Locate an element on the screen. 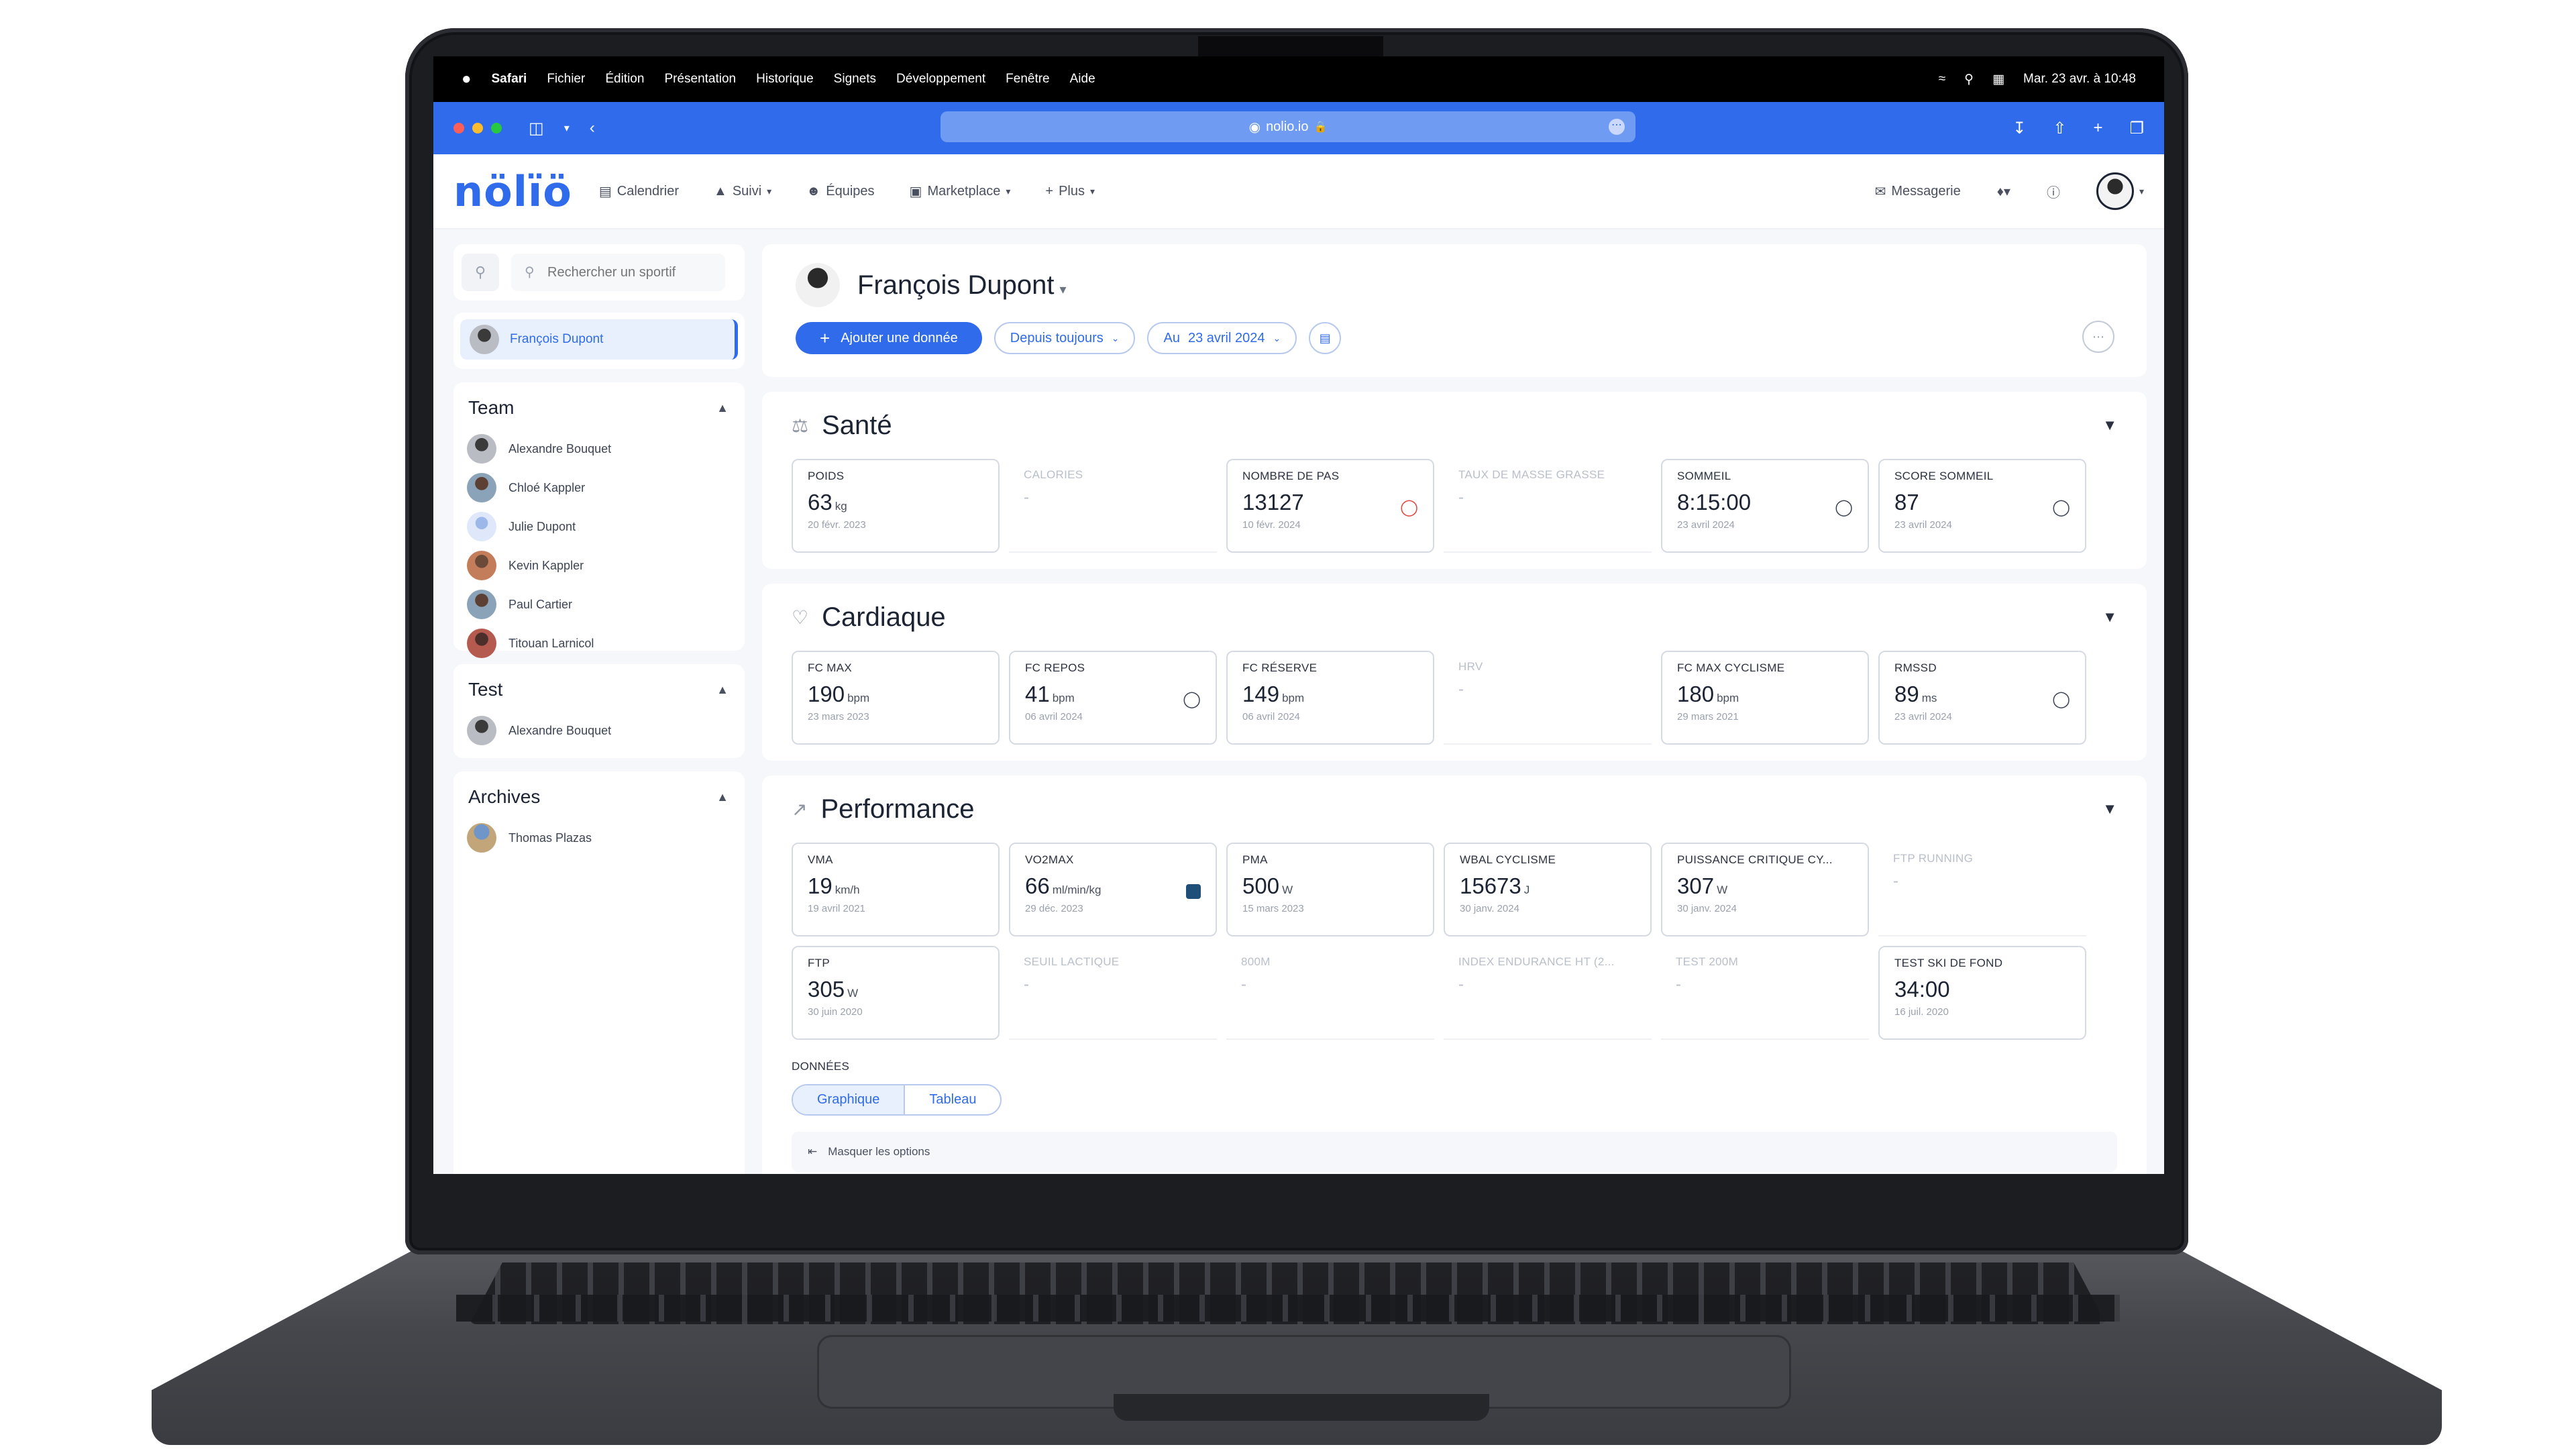 This screenshot has width=2576, height=1449. metric-tile: RMSSD 89 ms 23 avril 2024 ◯ is located at coordinates (1982, 698).